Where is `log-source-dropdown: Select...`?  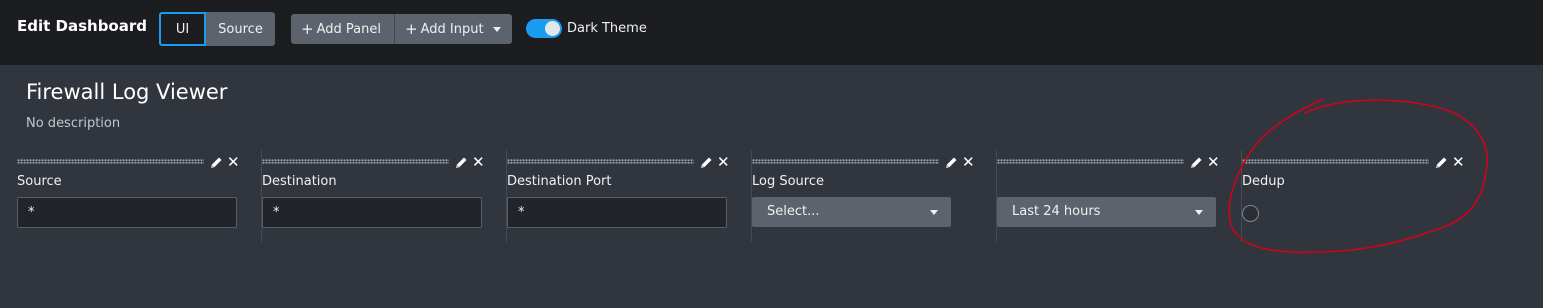
log-source-dropdown: Select... is located at coordinates (851, 212).